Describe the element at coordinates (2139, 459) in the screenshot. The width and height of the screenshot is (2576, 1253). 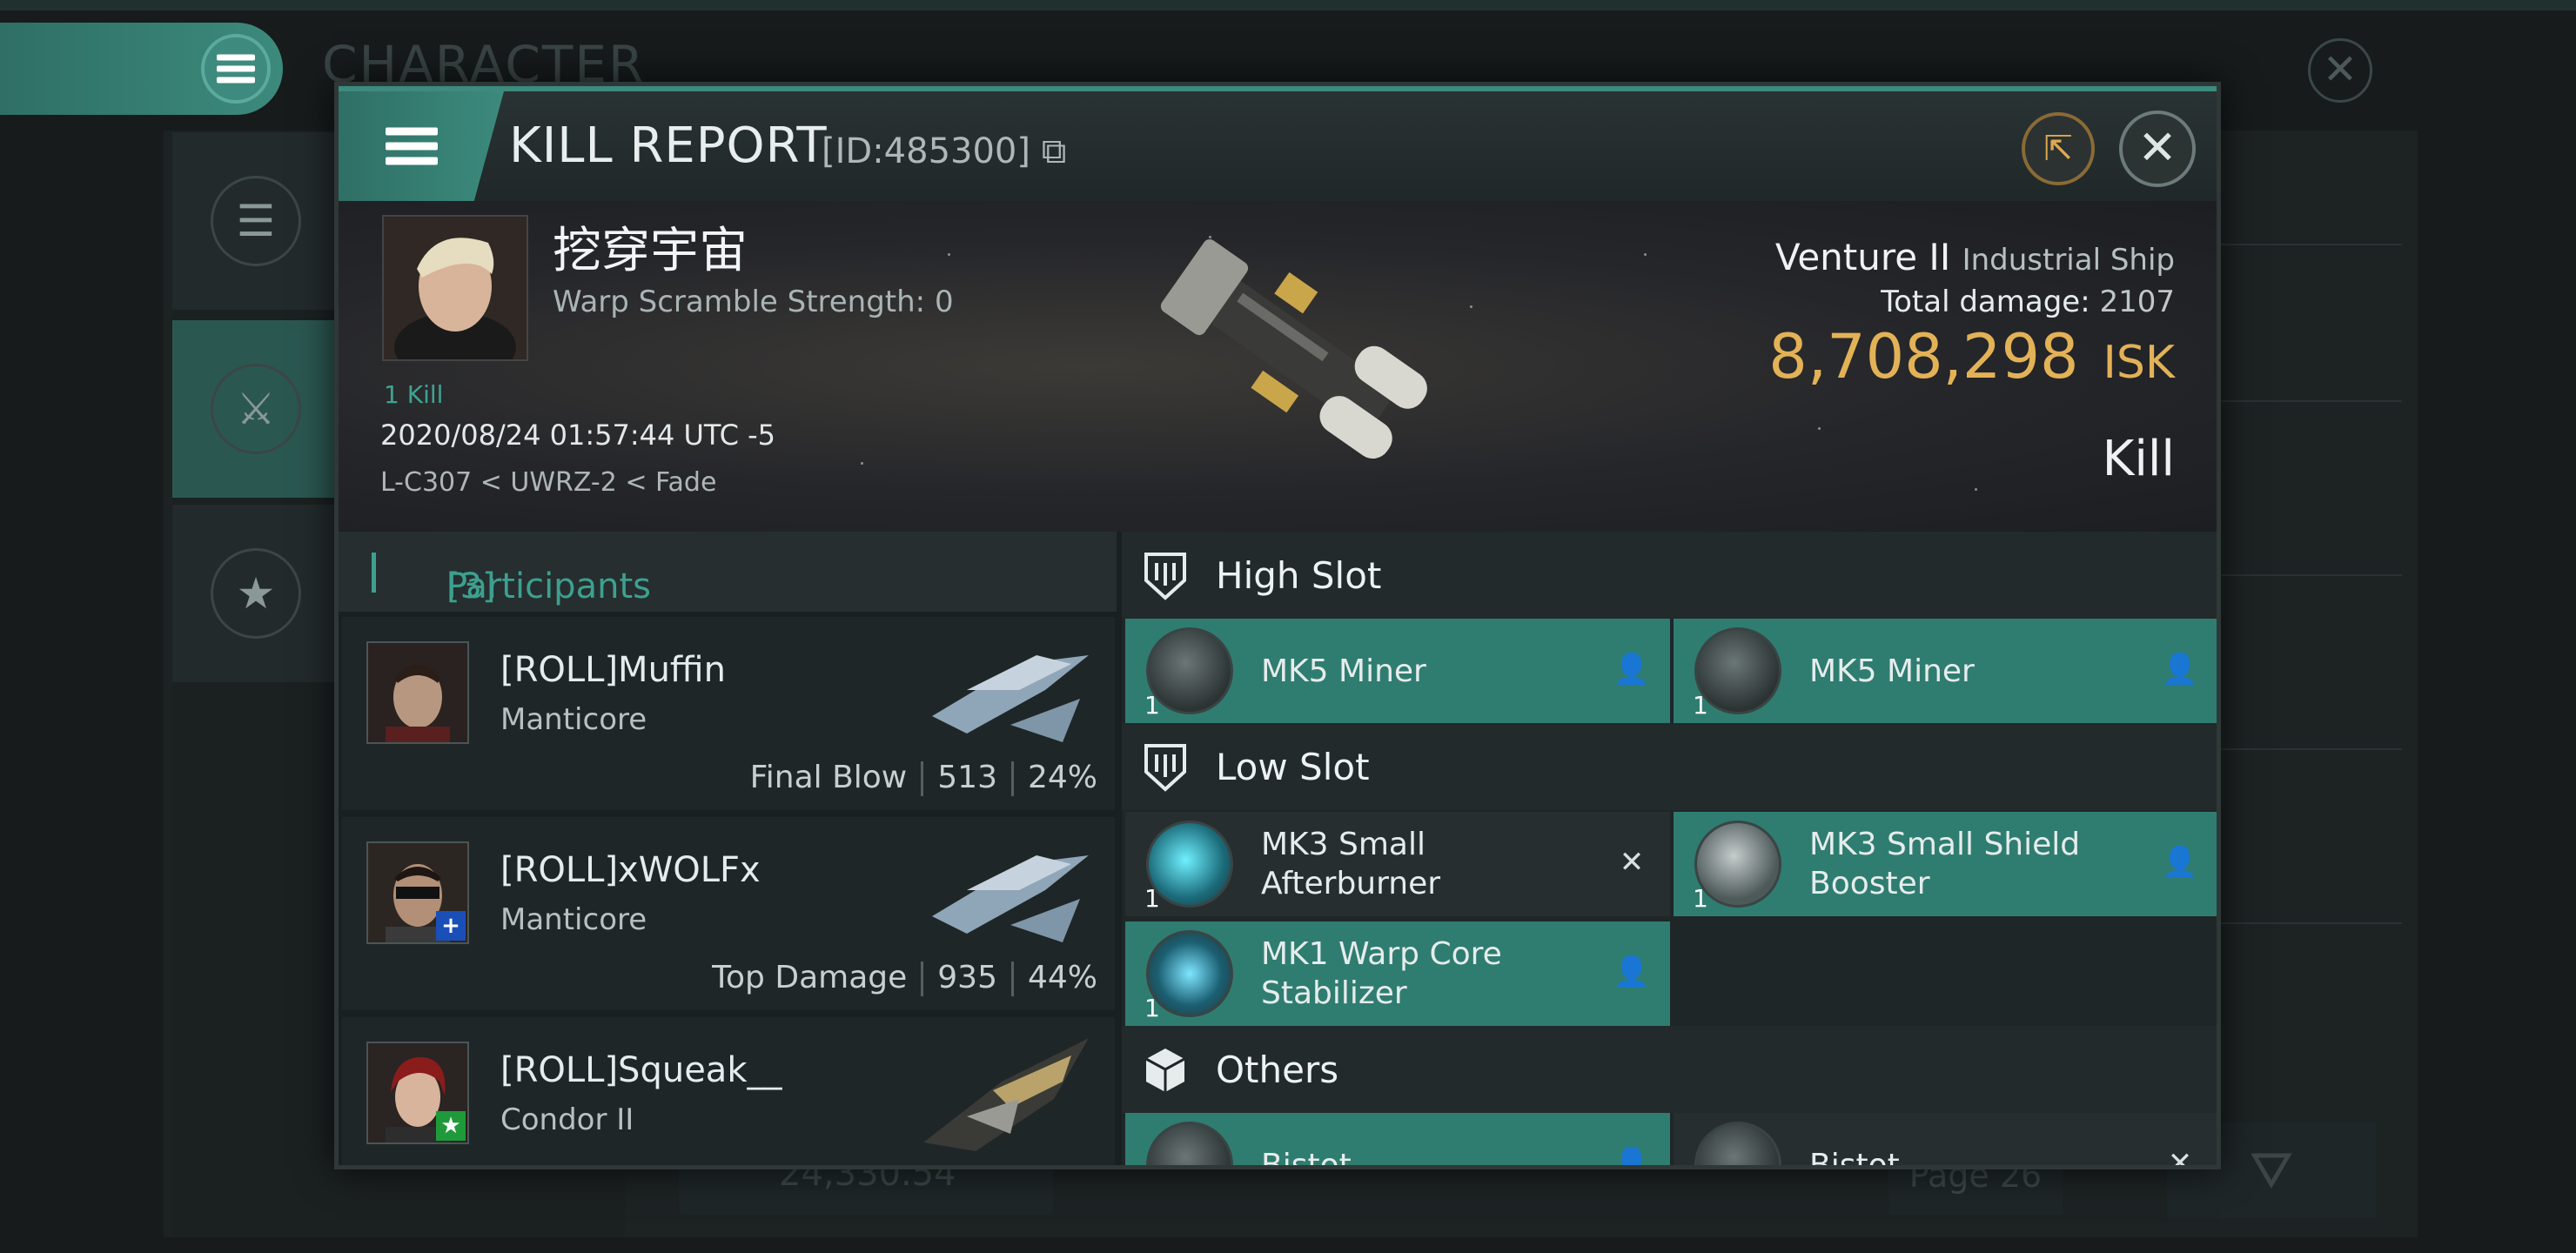
I see `kill-result: Kill` at that location.